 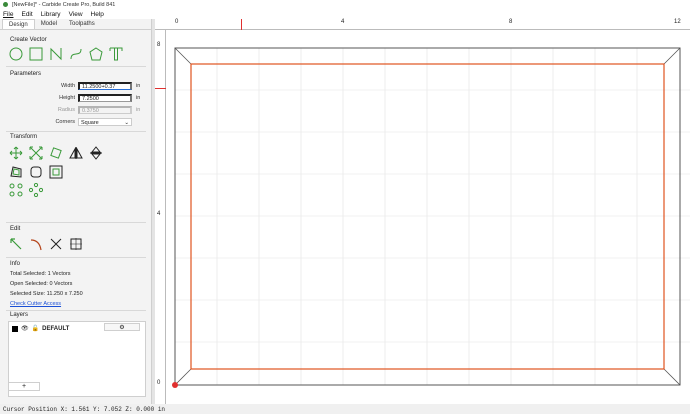 I want to click on ruler-h-label-0: 0, so click(x=177, y=22).